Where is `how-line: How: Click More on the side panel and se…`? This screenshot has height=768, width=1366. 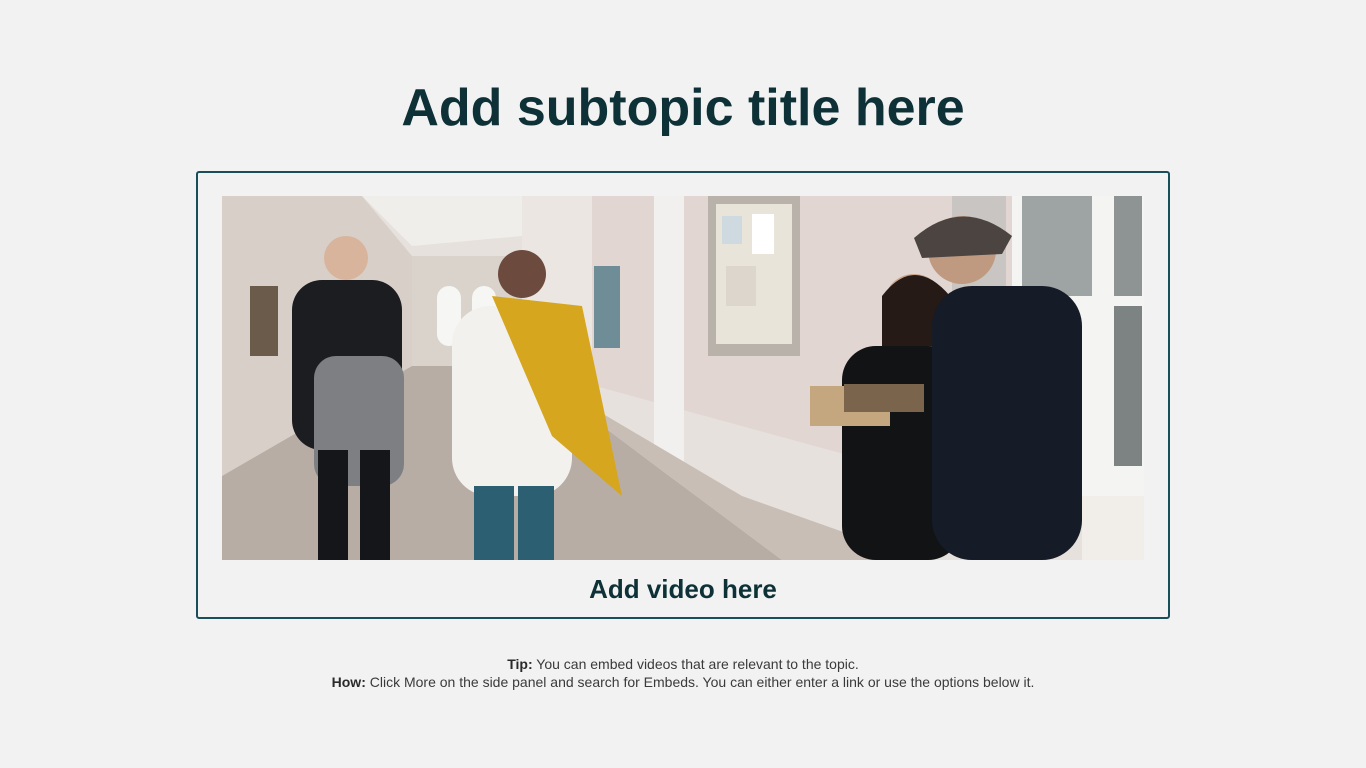
how-line: How: Click More on the side panel and se… is located at coordinates (683, 682).